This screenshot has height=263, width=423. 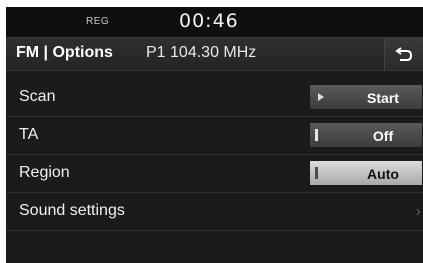 I want to click on option-label-region: Region, so click(x=44, y=172).